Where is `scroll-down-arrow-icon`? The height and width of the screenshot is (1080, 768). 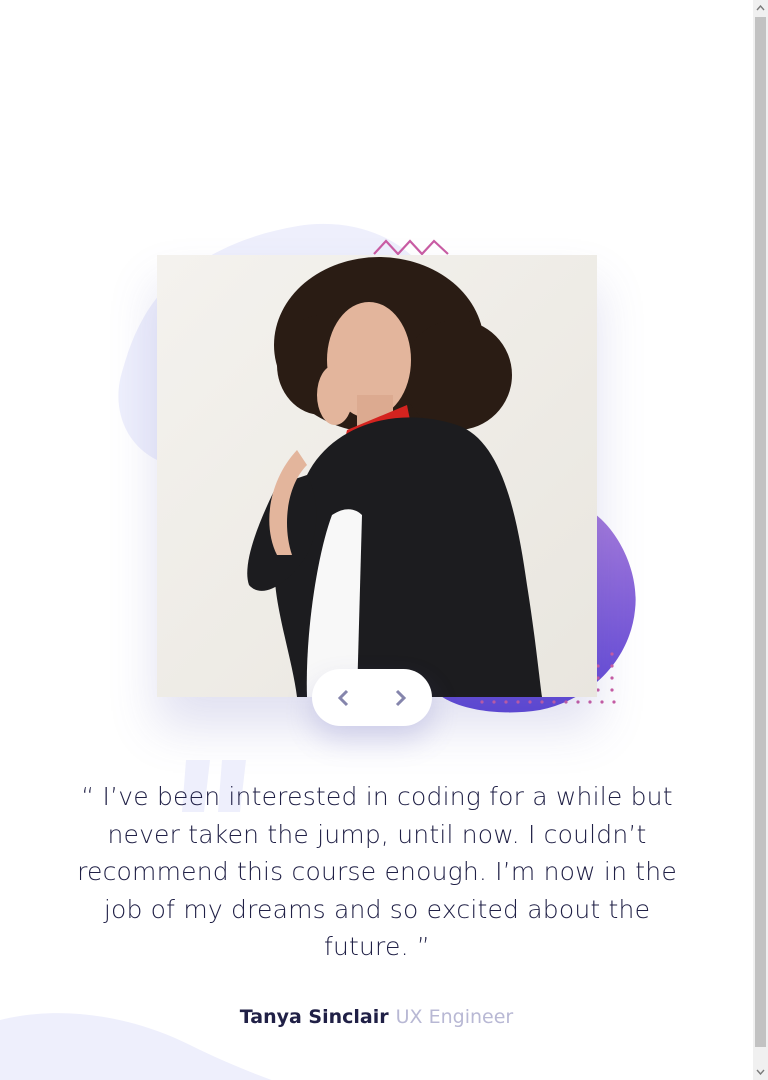
scroll-down-arrow-icon is located at coordinates (760, 1072).